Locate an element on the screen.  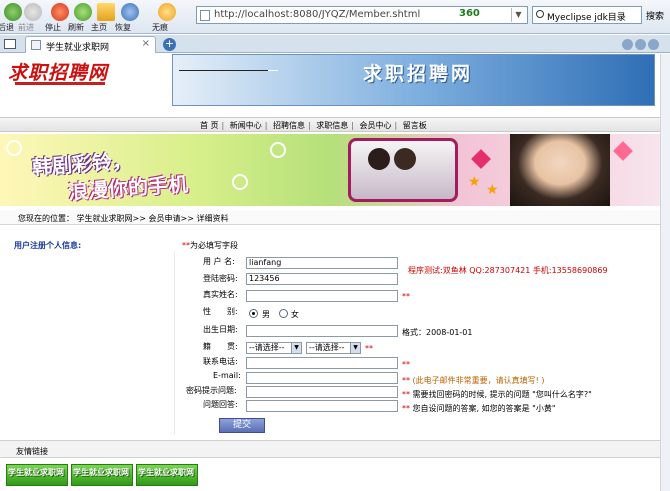
friend-links-header: 友情链接 is located at coordinates (330, 449).